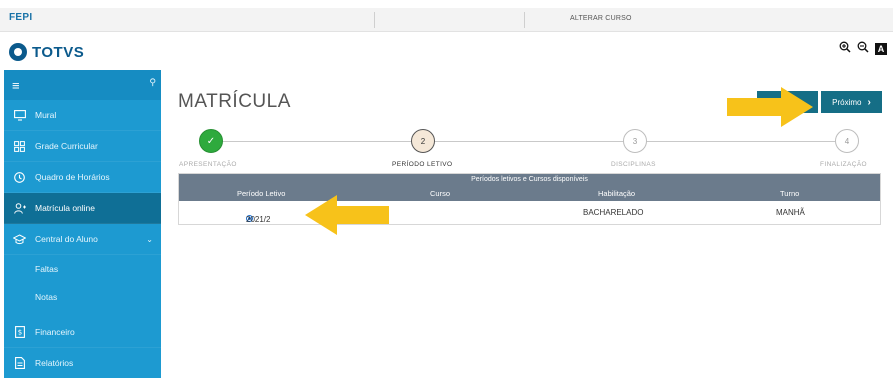  I want to click on invoice-icon: $, so click(19, 332).